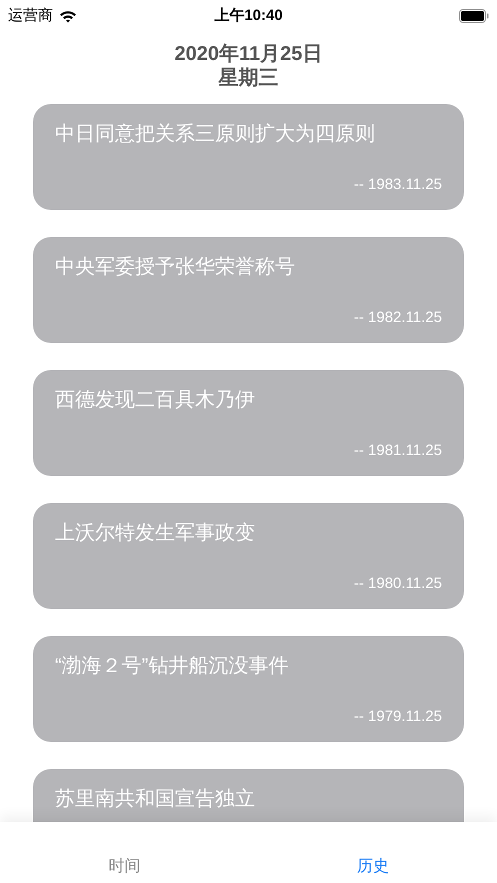 This screenshot has width=497, height=883. I want to click on event-date: -- 1981.11.25, so click(398, 450).